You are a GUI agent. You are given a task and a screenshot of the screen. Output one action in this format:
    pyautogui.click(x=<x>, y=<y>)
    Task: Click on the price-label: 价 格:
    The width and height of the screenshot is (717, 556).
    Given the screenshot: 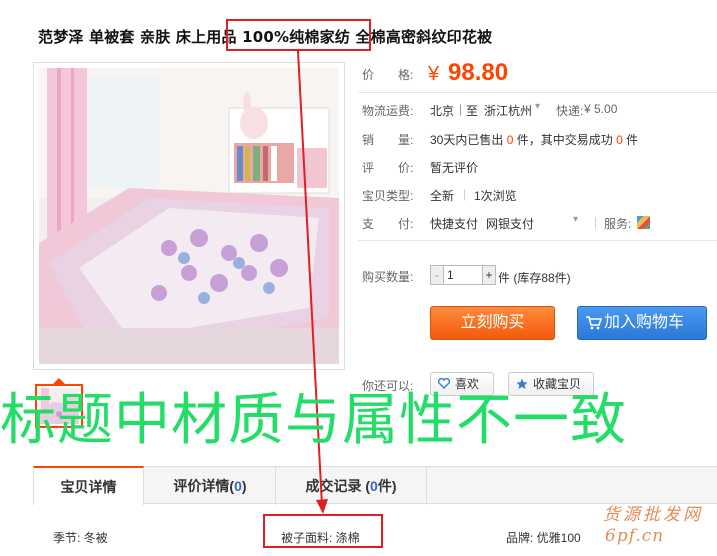 What is the action you would take?
    pyautogui.click(x=388, y=75)
    